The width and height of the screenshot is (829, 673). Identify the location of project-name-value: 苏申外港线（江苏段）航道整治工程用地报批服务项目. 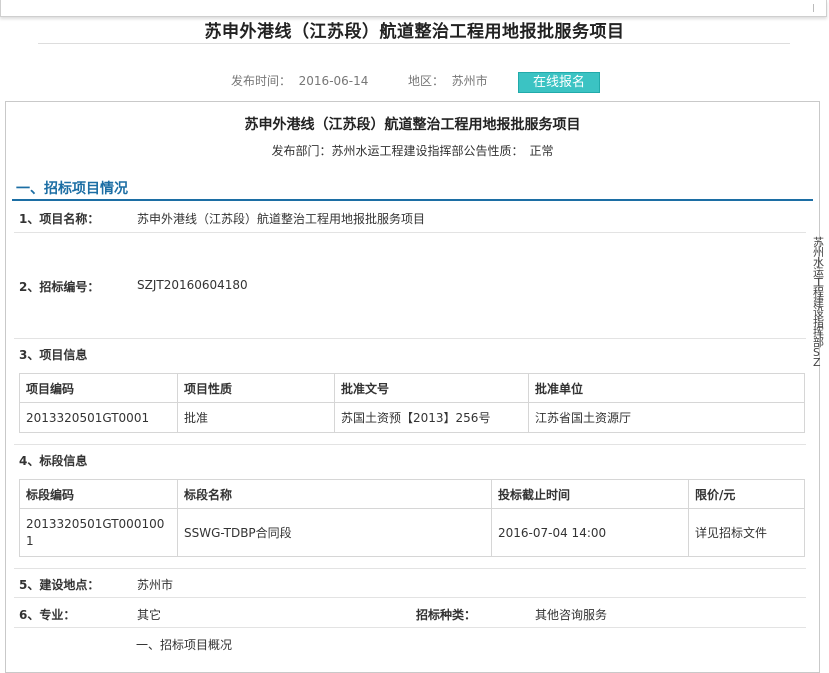
(281, 219).